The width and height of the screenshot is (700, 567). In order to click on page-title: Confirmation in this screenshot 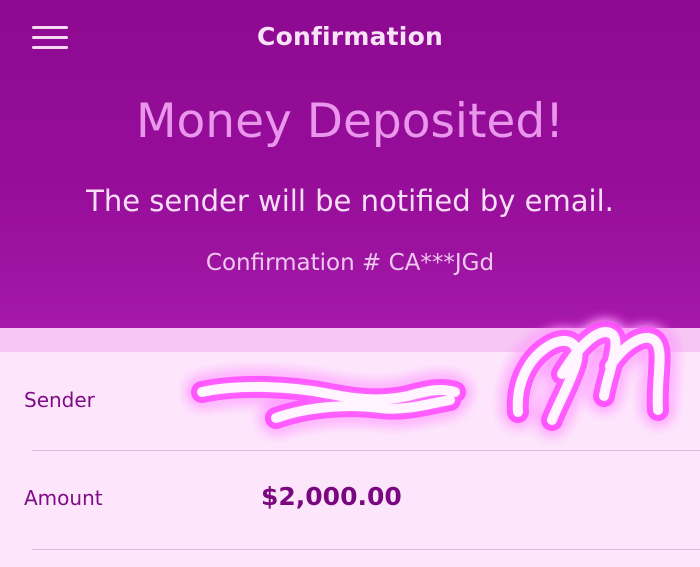, I will do `click(350, 36)`.